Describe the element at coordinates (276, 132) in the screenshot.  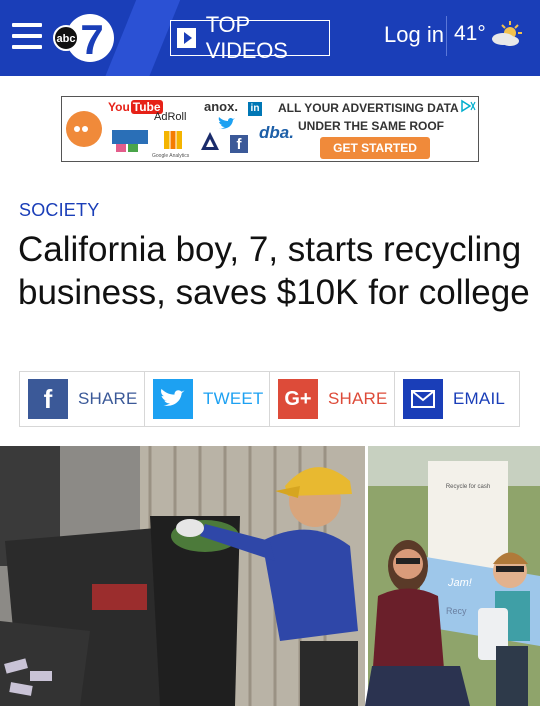
I see `ad-dba-logo: dba.` at that location.